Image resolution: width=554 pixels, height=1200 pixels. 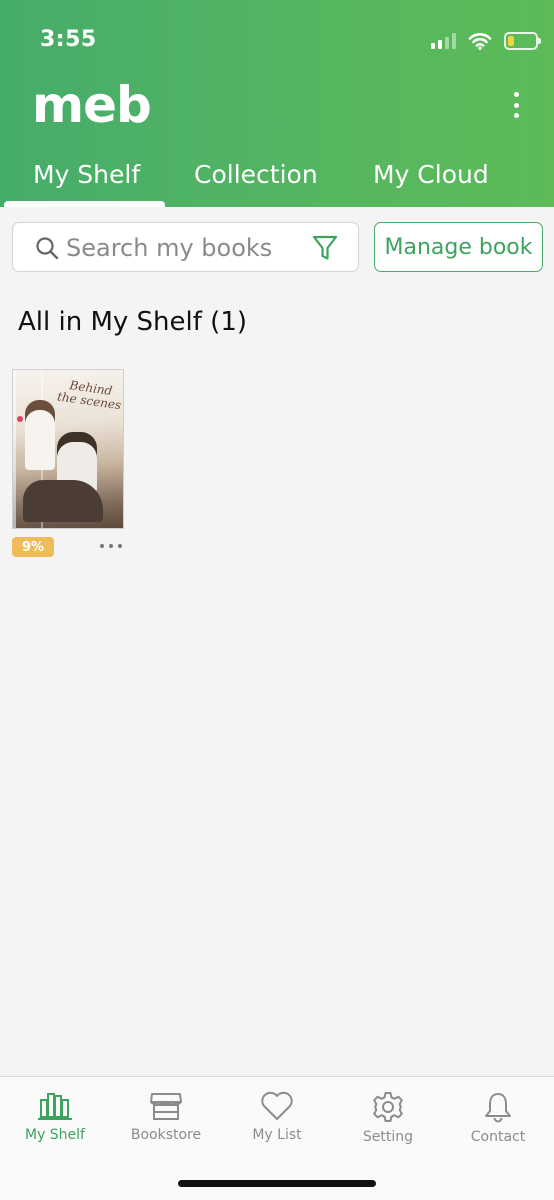 What do you see at coordinates (431, 174) in the screenshot?
I see `tab-my-cloud: My Cloud` at bounding box center [431, 174].